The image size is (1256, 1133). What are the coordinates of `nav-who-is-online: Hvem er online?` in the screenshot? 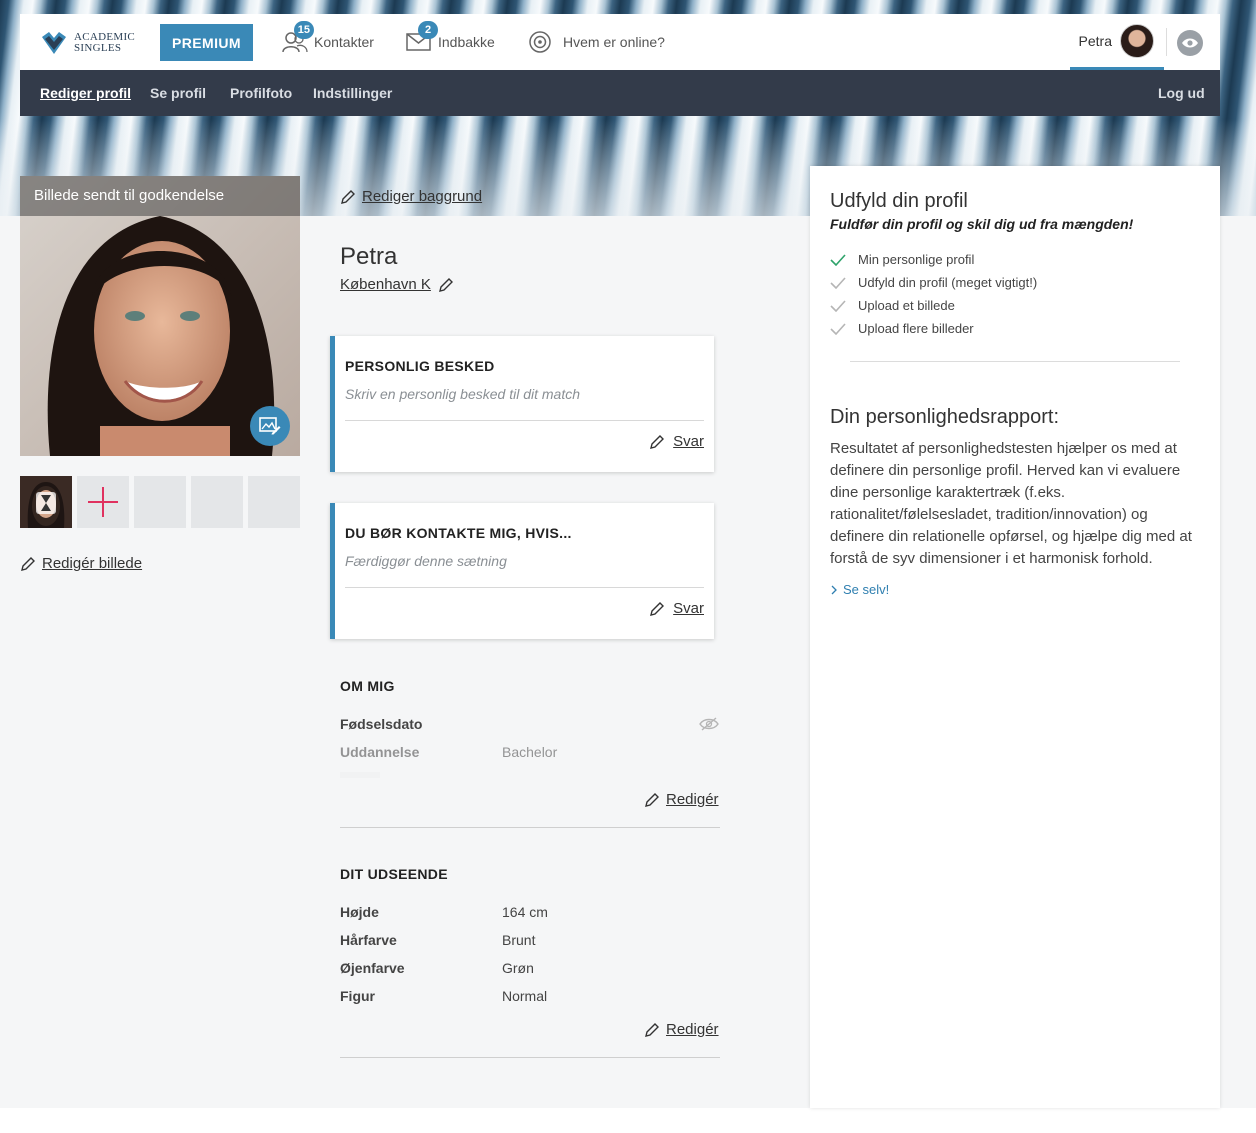 It's located at (596, 42).